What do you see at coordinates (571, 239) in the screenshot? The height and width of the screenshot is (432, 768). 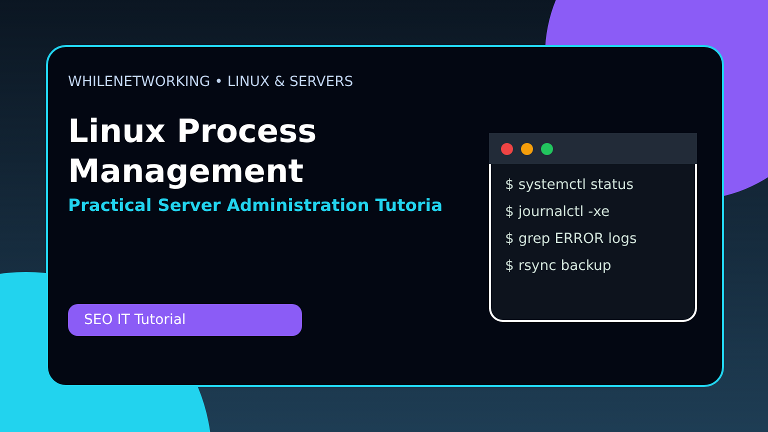 I see `terminal-command: $ grep ERROR logs` at bounding box center [571, 239].